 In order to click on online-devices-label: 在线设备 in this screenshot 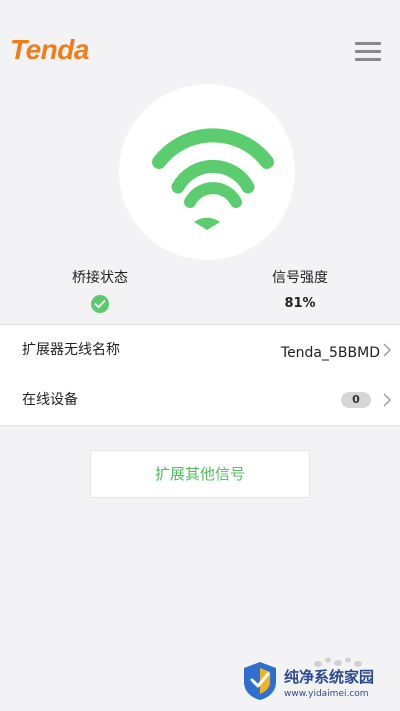, I will do `click(50, 400)`.